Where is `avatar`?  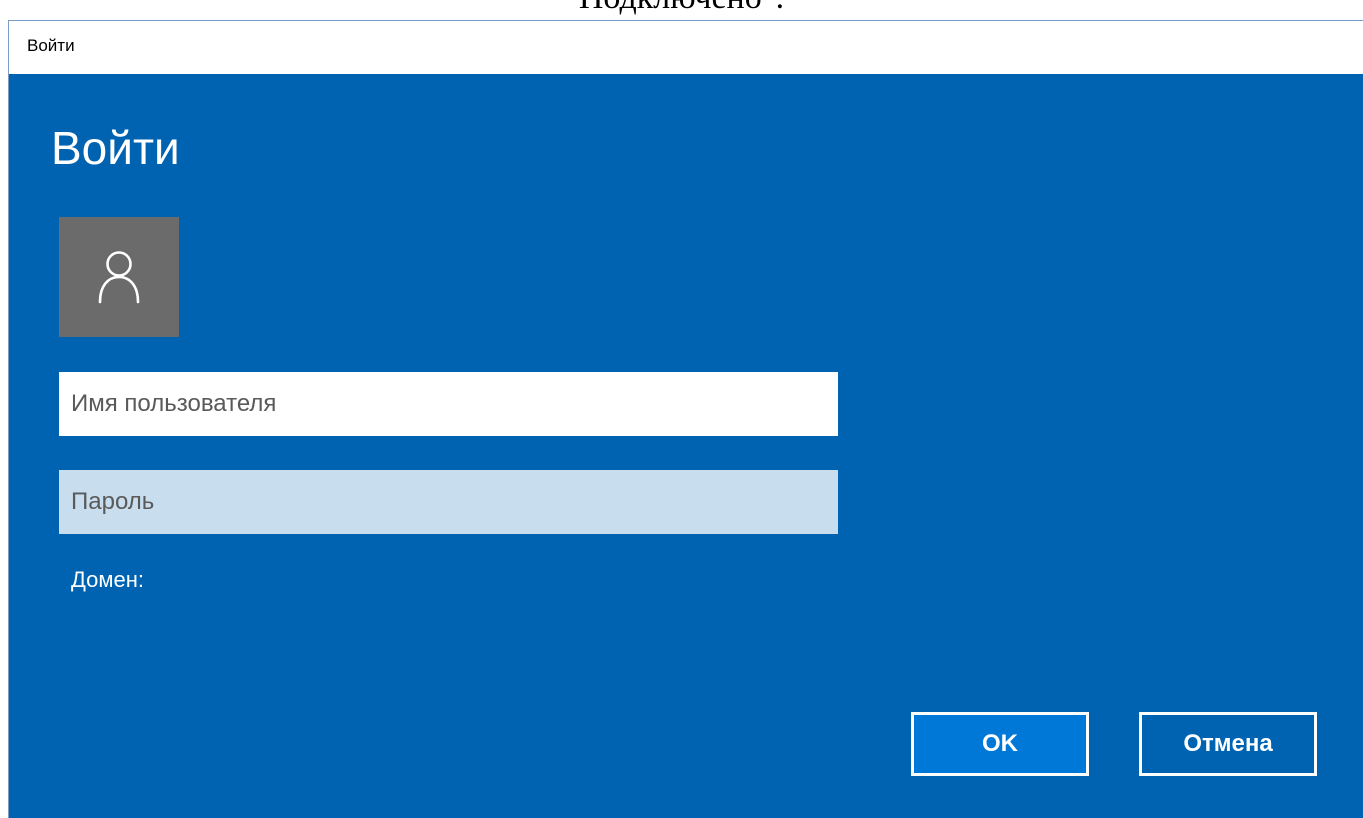 avatar is located at coordinates (119, 277).